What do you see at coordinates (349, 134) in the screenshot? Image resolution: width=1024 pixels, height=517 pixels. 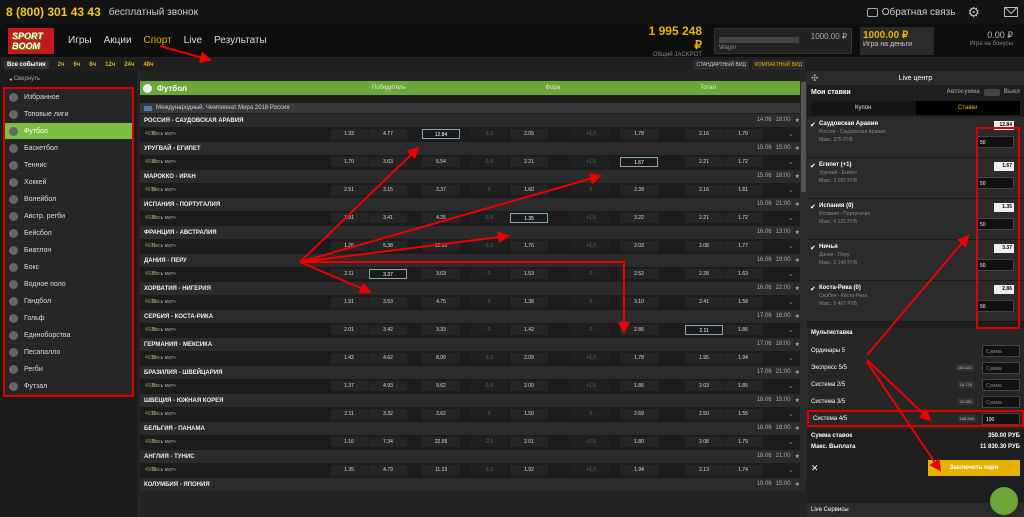 I see `odds-cell: 1.33` at bounding box center [349, 134].